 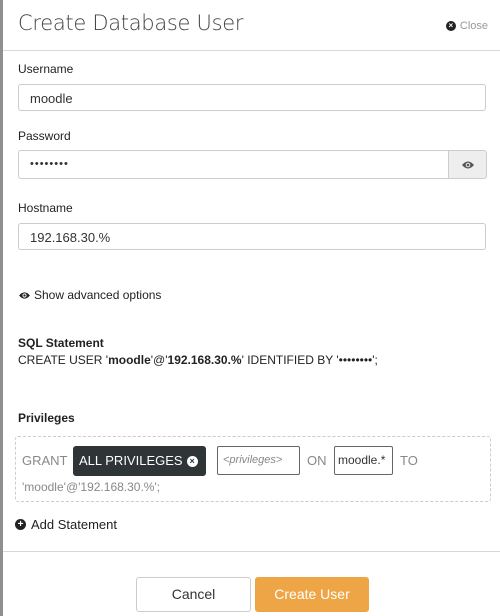 I want to click on password-field: ••••••••, so click(x=252, y=164).